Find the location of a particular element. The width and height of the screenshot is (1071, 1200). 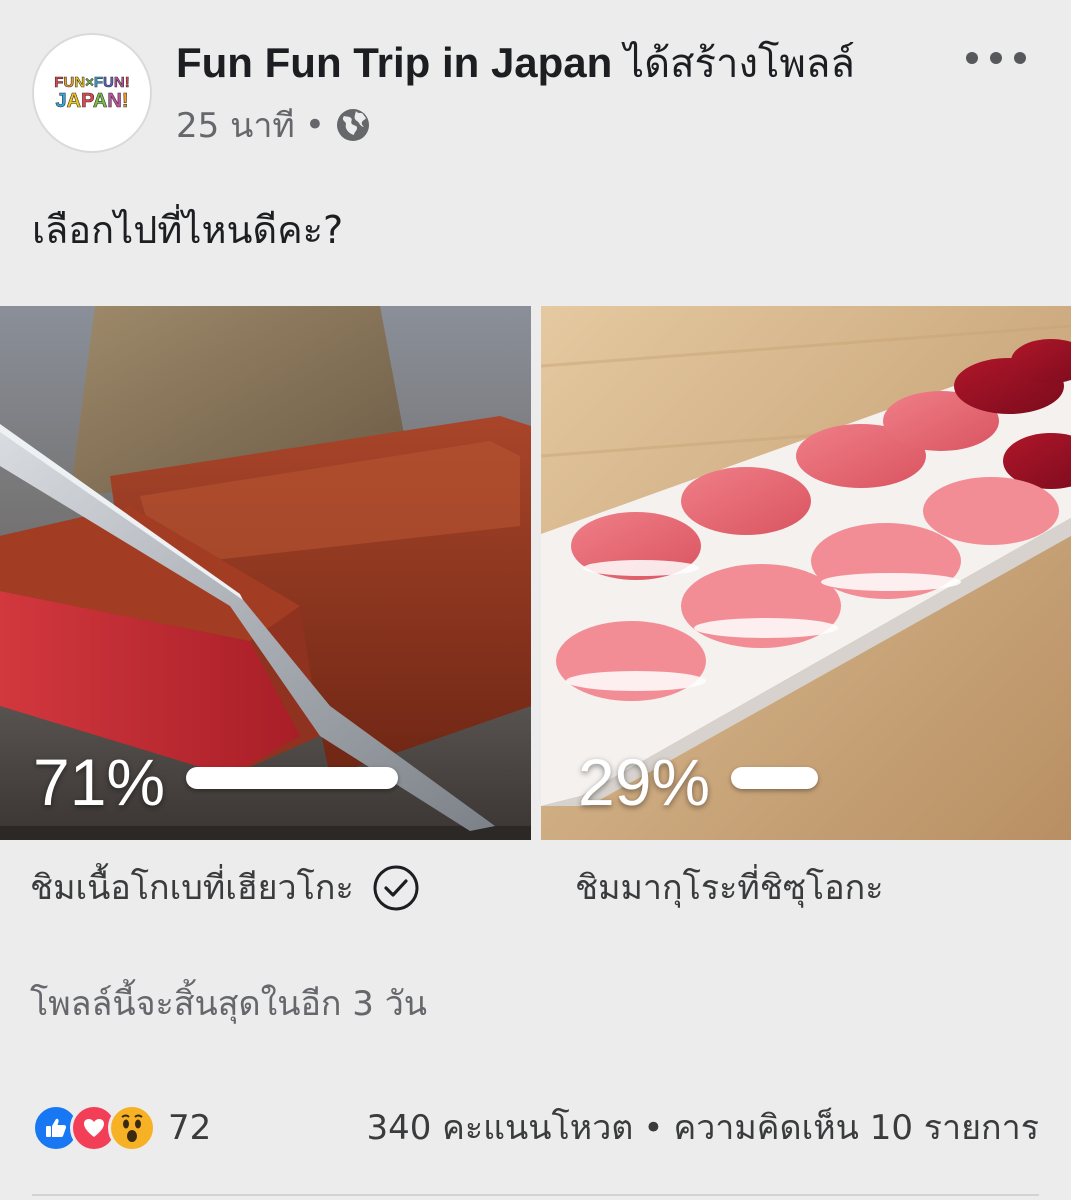

post-meta: 25 นาที • is located at coordinates (273, 125).